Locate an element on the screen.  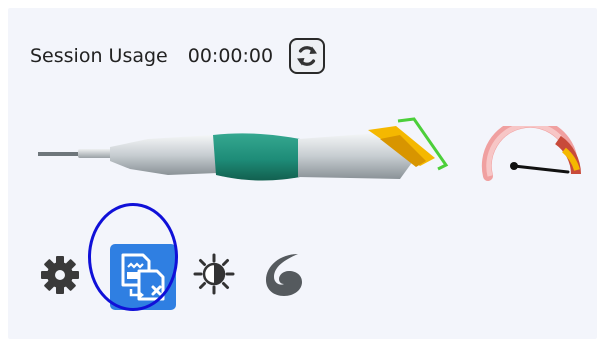
report-files-button is located at coordinates (143, 277).